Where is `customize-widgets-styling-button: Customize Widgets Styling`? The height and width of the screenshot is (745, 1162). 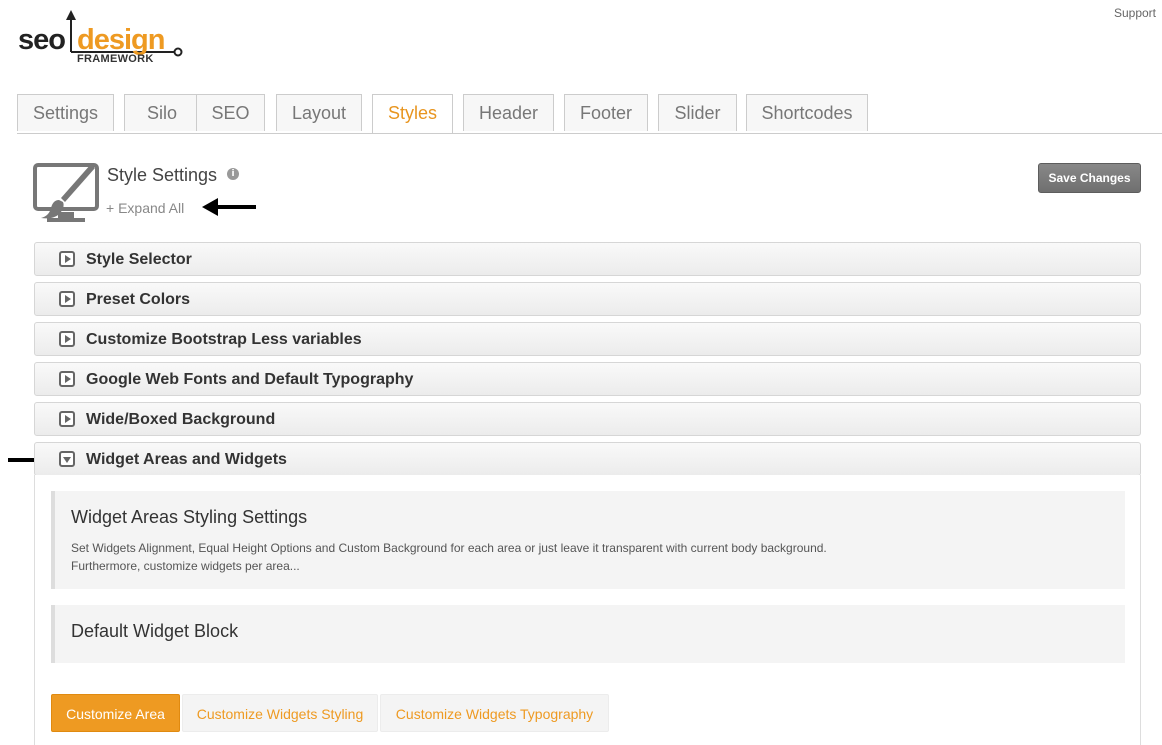 customize-widgets-styling-button: Customize Widgets Styling is located at coordinates (280, 713).